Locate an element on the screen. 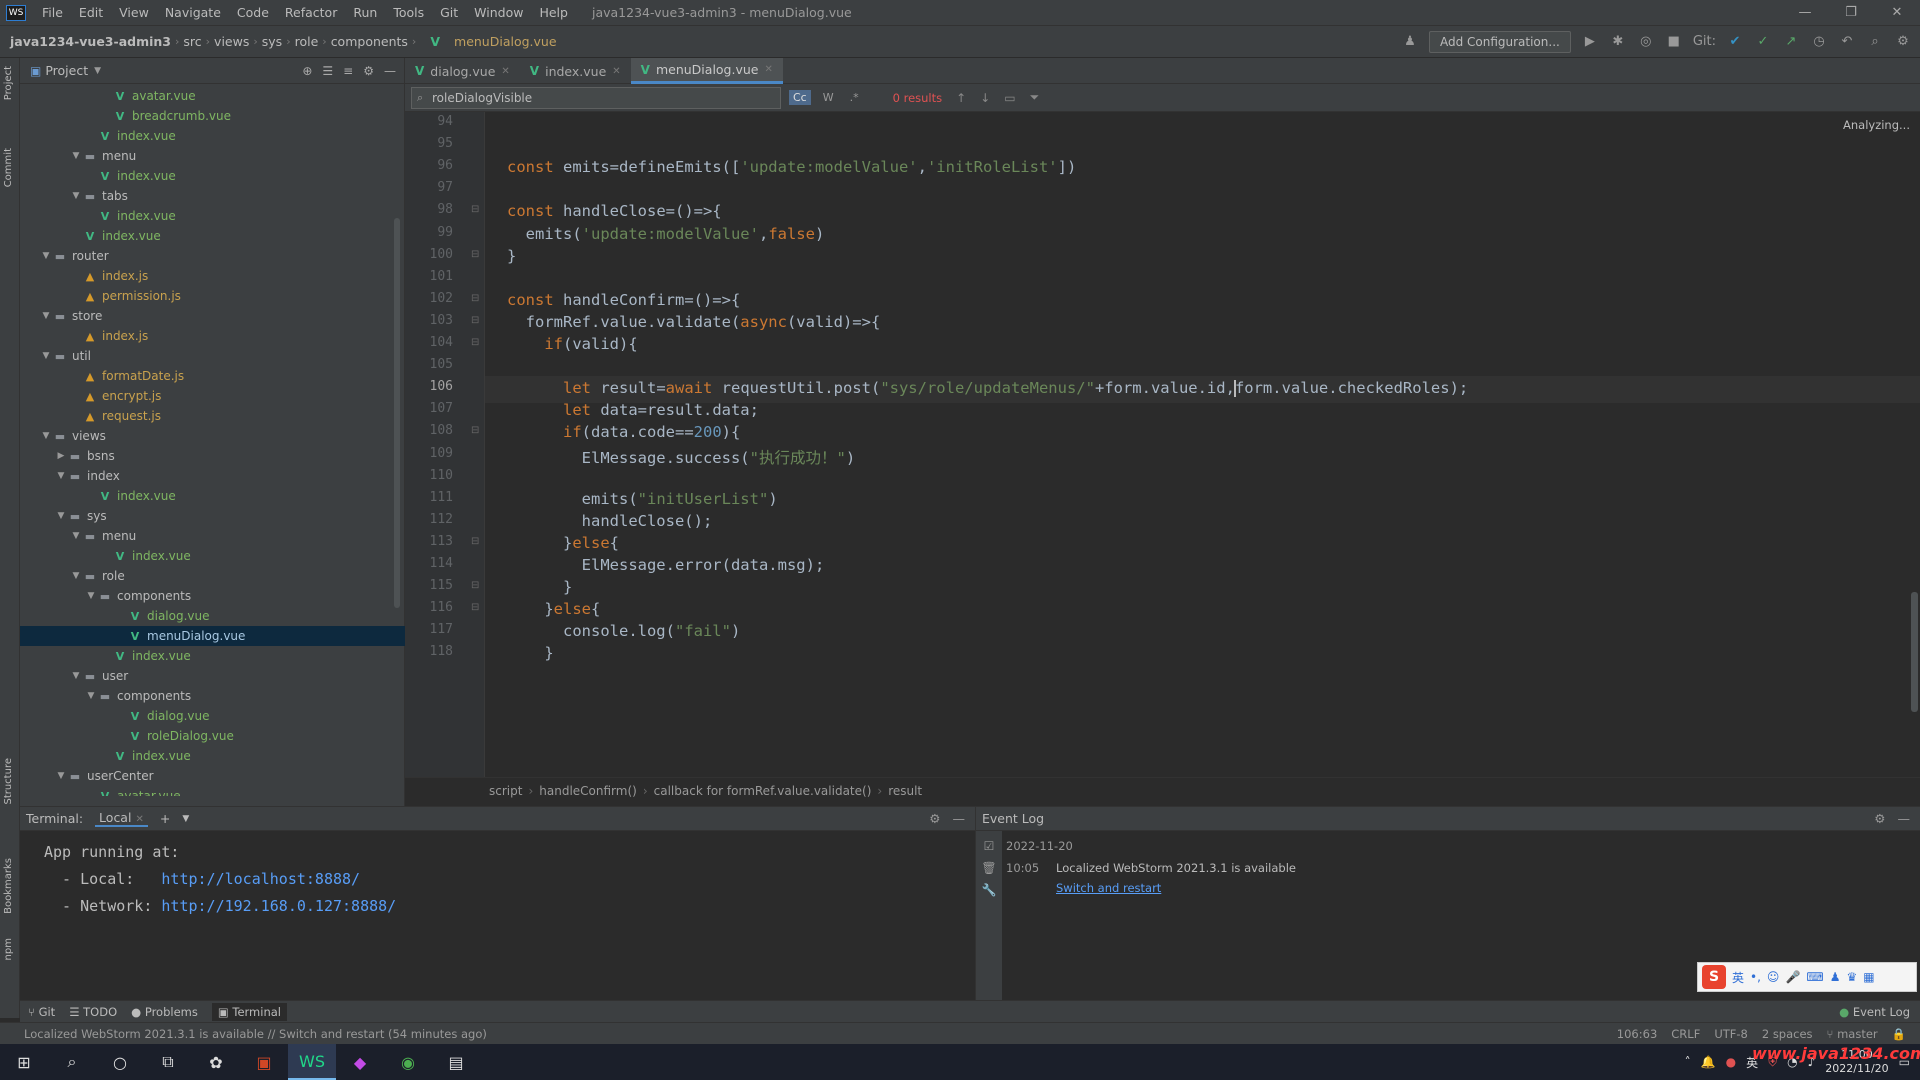 This screenshot has height=1080, width=1920. line-number: 97 is located at coordinates (429, 187).